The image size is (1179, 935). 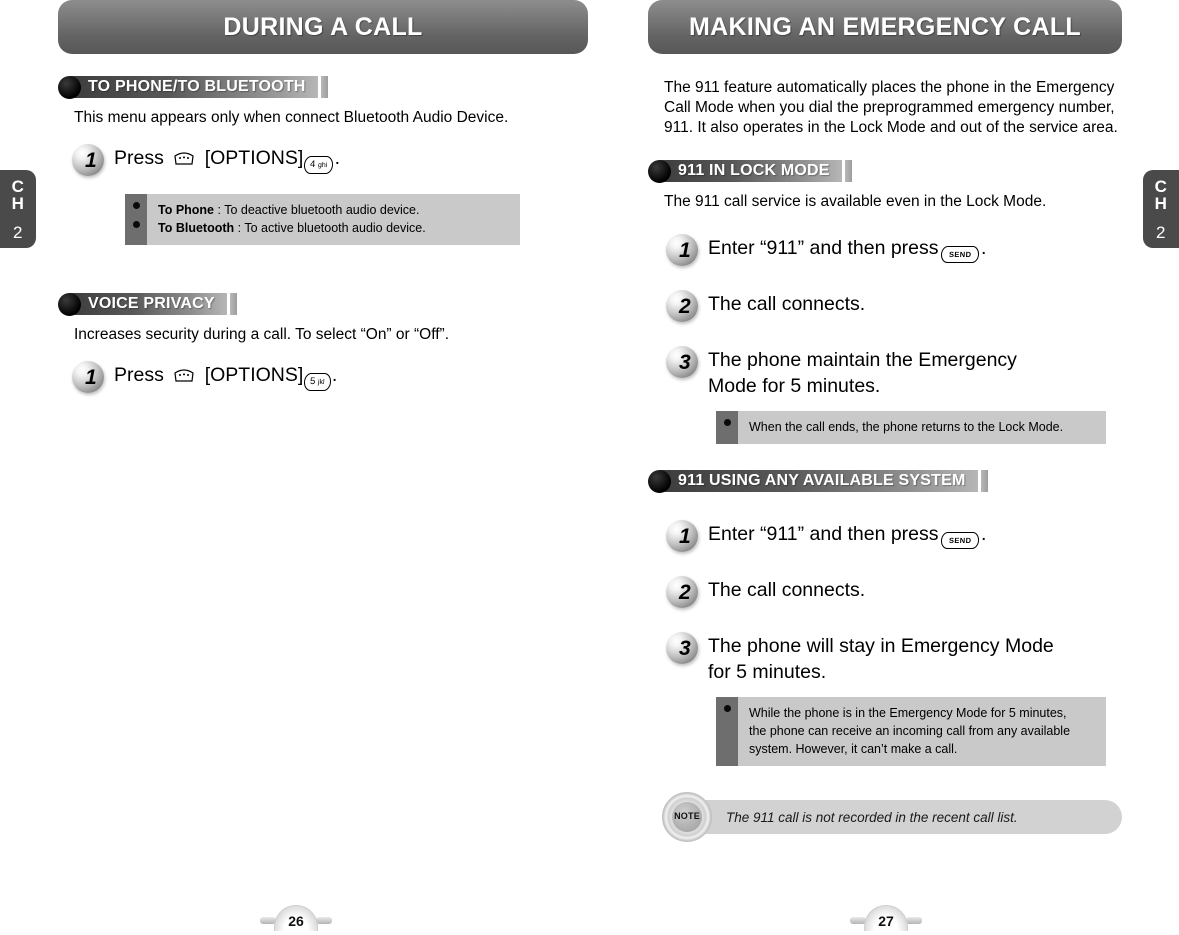 I want to click on key-digit: 4, so click(x=313, y=164).